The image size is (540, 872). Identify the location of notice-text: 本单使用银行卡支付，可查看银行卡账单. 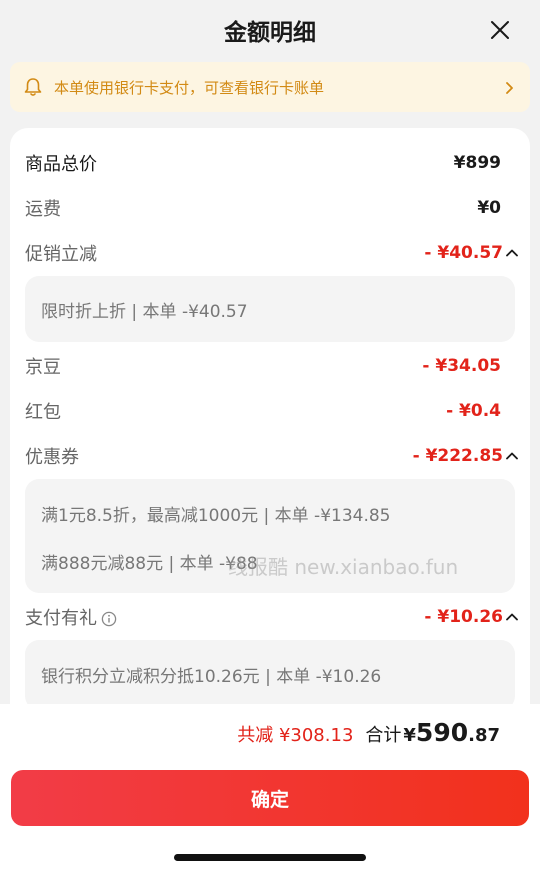
(189, 87).